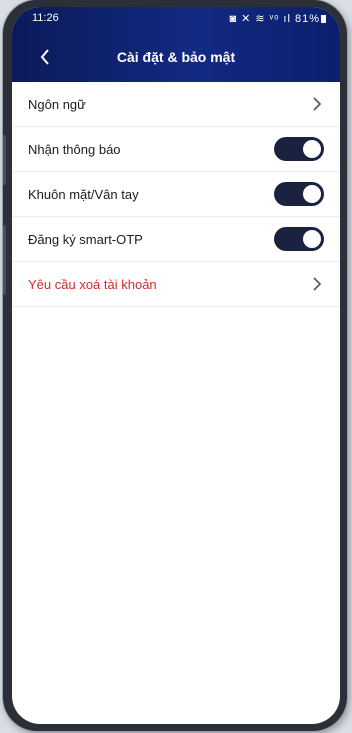  Describe the element at coordinates (4, 260) in the screenshot. I see `power-button` at that location.